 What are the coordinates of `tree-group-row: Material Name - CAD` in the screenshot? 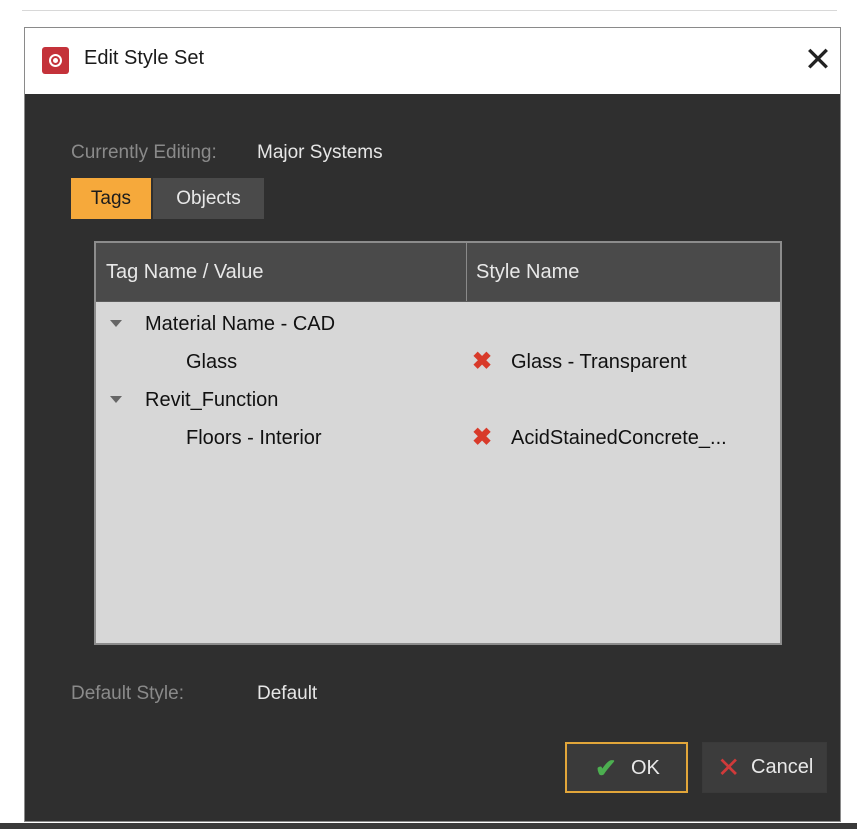 It's located at (438, 324).